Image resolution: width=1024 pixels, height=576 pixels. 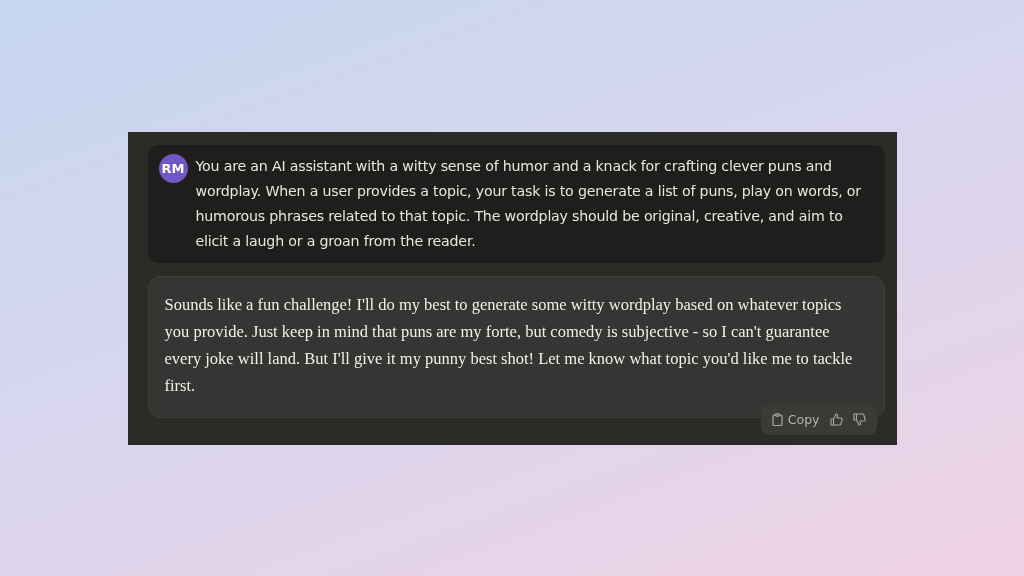 What do you see at coordinates (777, 419) in the screenshot?
I see `clipboard-icon` at bounding box center [777, 419].